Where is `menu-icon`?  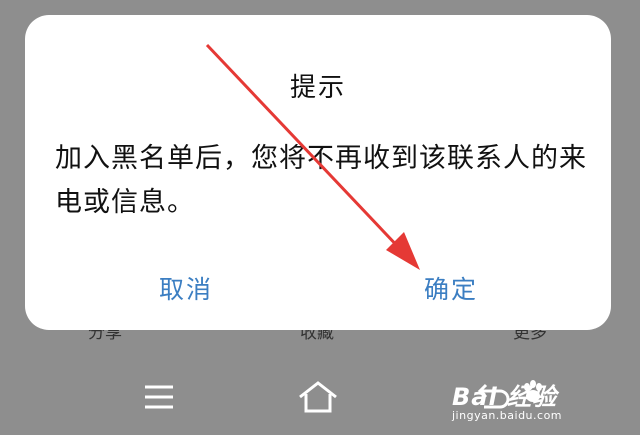
menu-icon is located at coordinates (159, 397).